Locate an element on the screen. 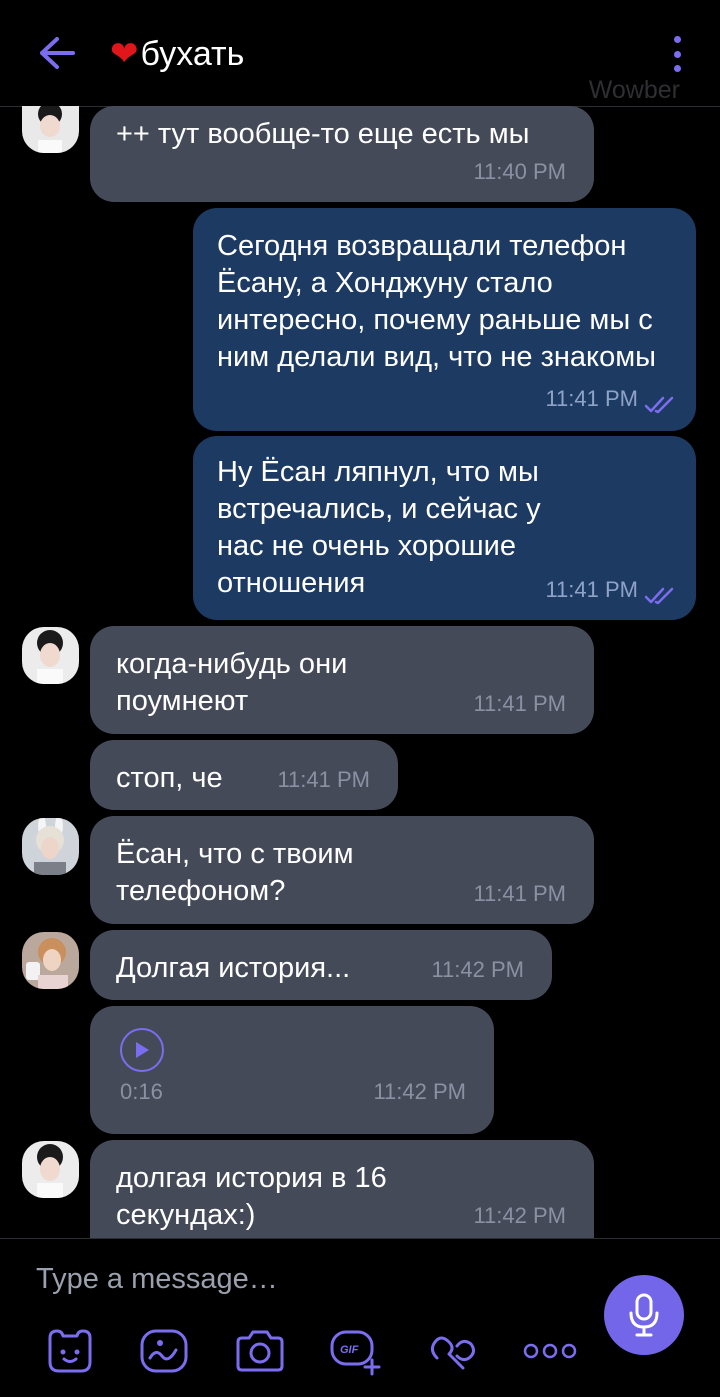 The height and width of the screenshot is (1397, 720). doodle-icon is located at coordinates (164, 1351).